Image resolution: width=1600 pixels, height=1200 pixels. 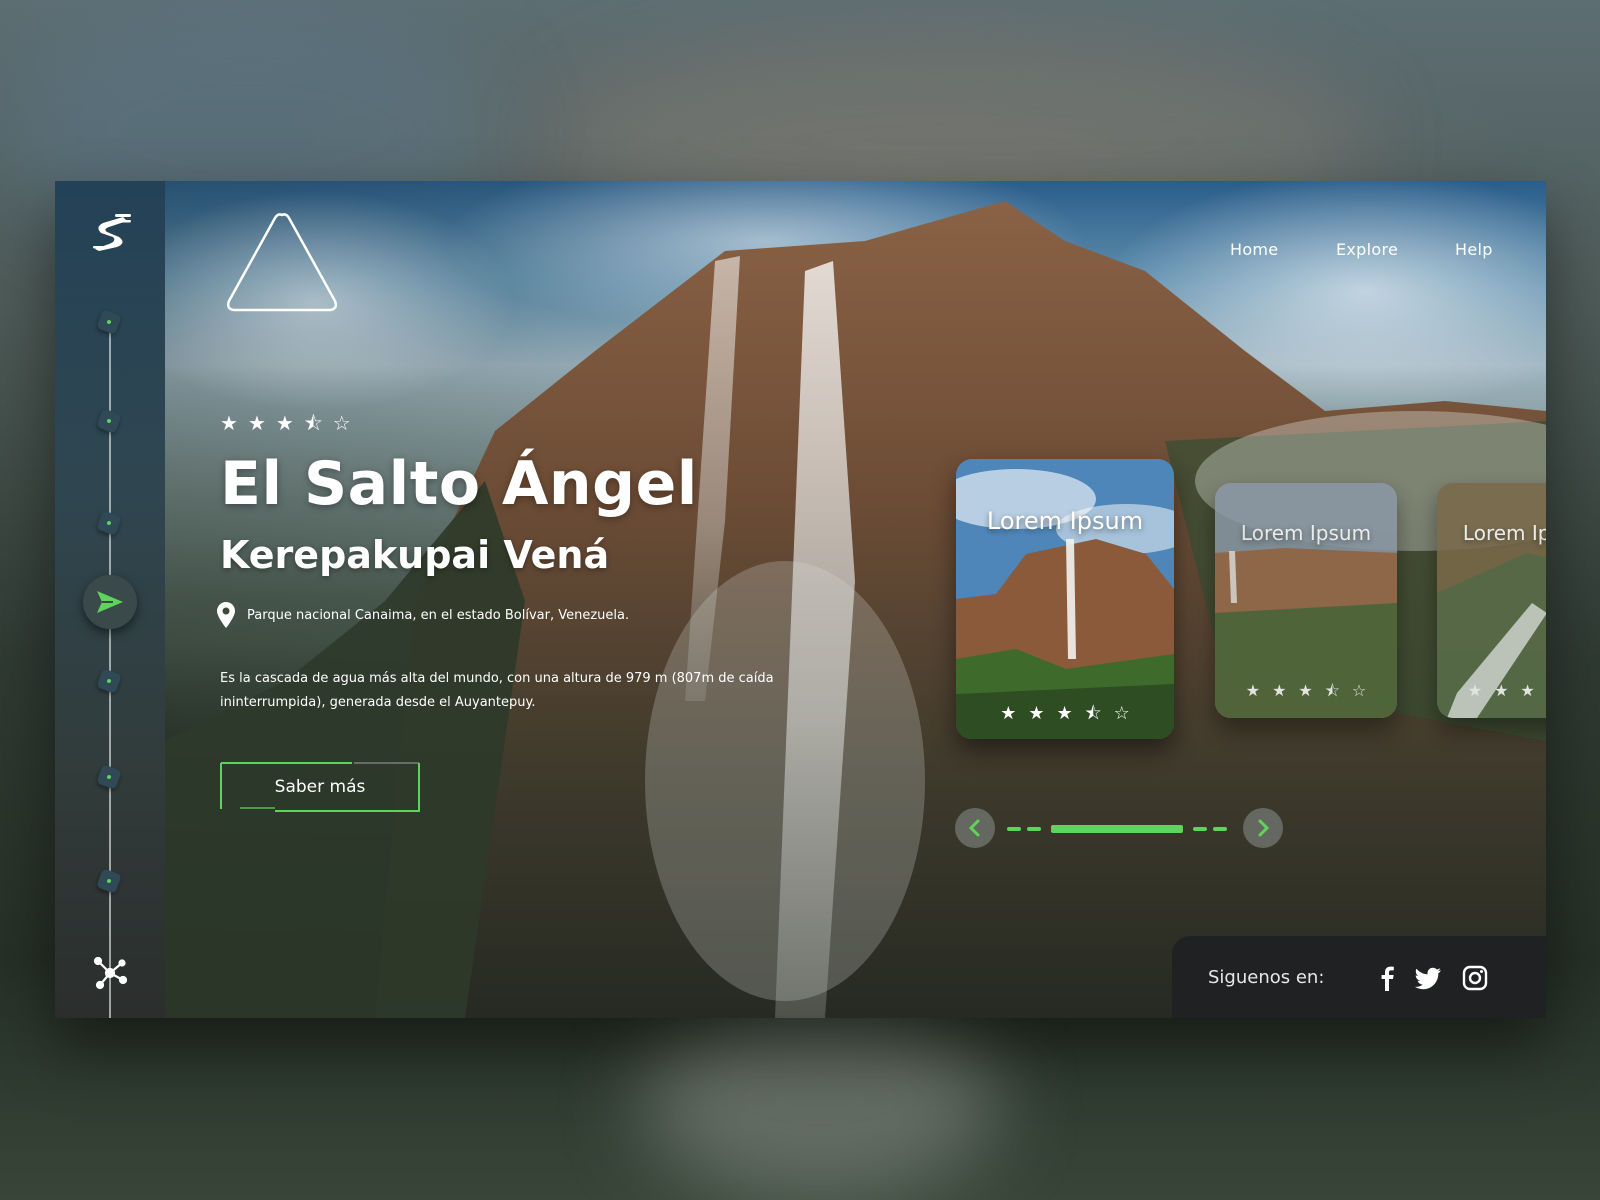 I want to click on chevron-right-icon, so click(x=1264, y=828).